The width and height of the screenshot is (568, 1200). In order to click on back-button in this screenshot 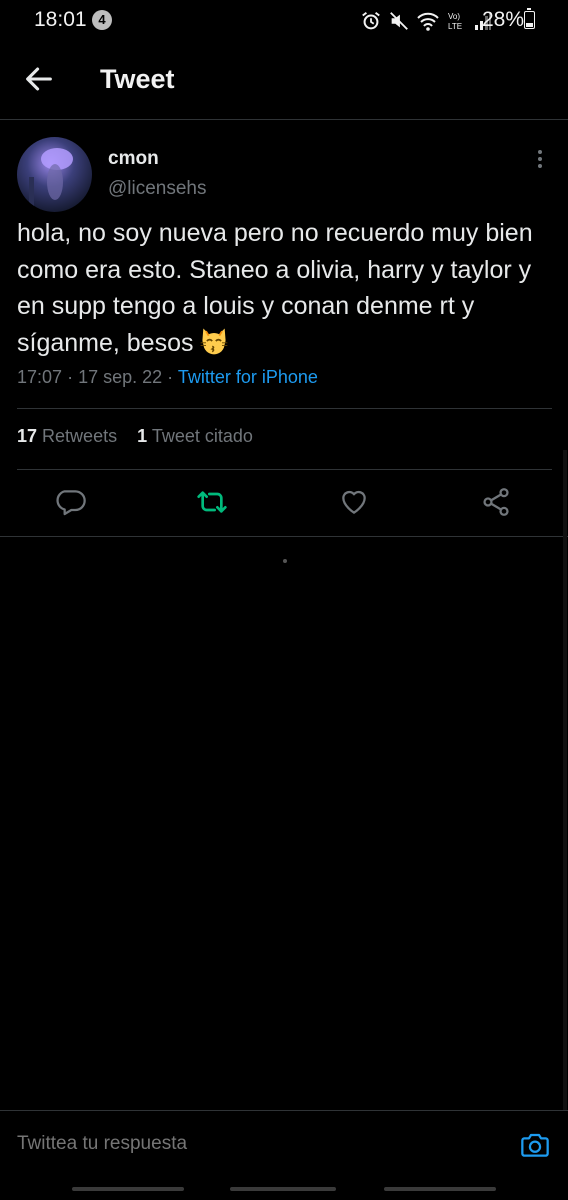, I will do `click(39, 79)`.